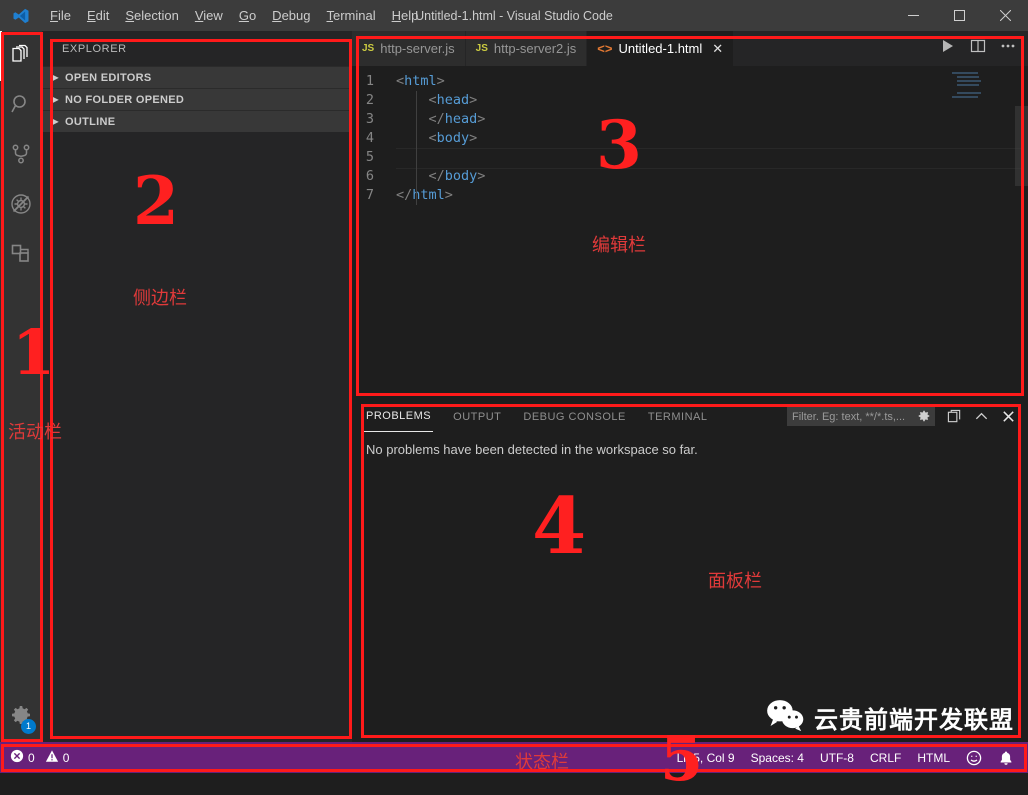 The width and height of the screenshot is (1028, 795). What do you see at coordinates (574, 416) in the screenshot?
I see `panel-tab-debug-console: DEBUG CONSOLE` at bounding box center [574, 416].